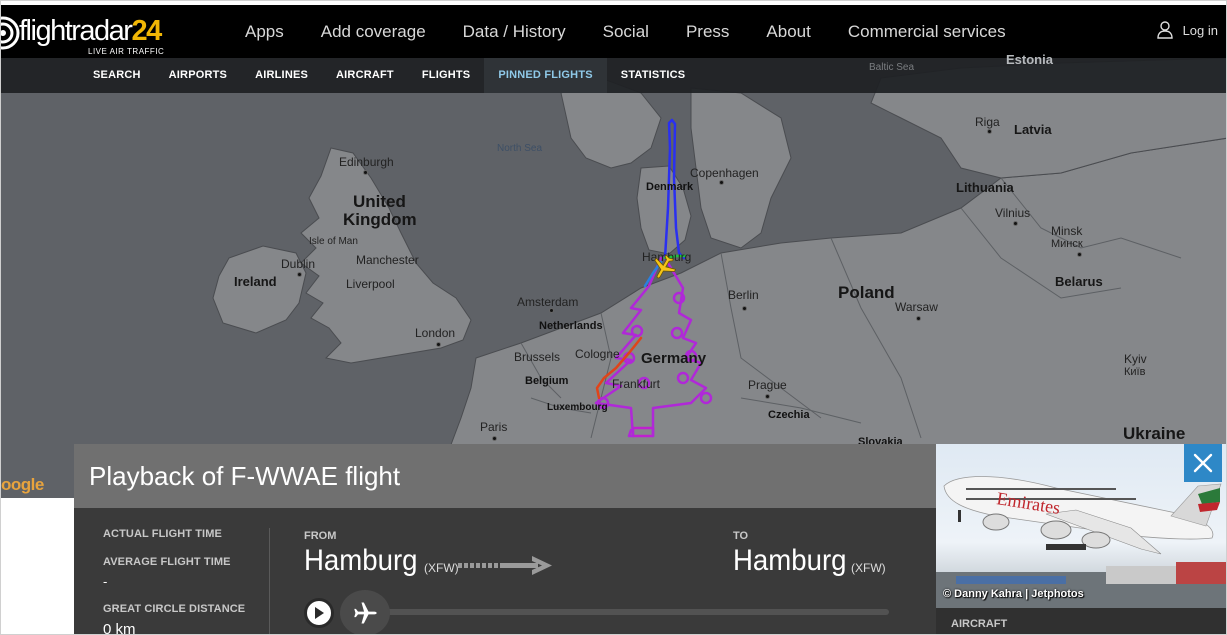 The width and height of the screenshot is (1227, 635). Describe the element at coordinates (119, 628) in the screenshot. I see `stat-value: 0 km` at that location.